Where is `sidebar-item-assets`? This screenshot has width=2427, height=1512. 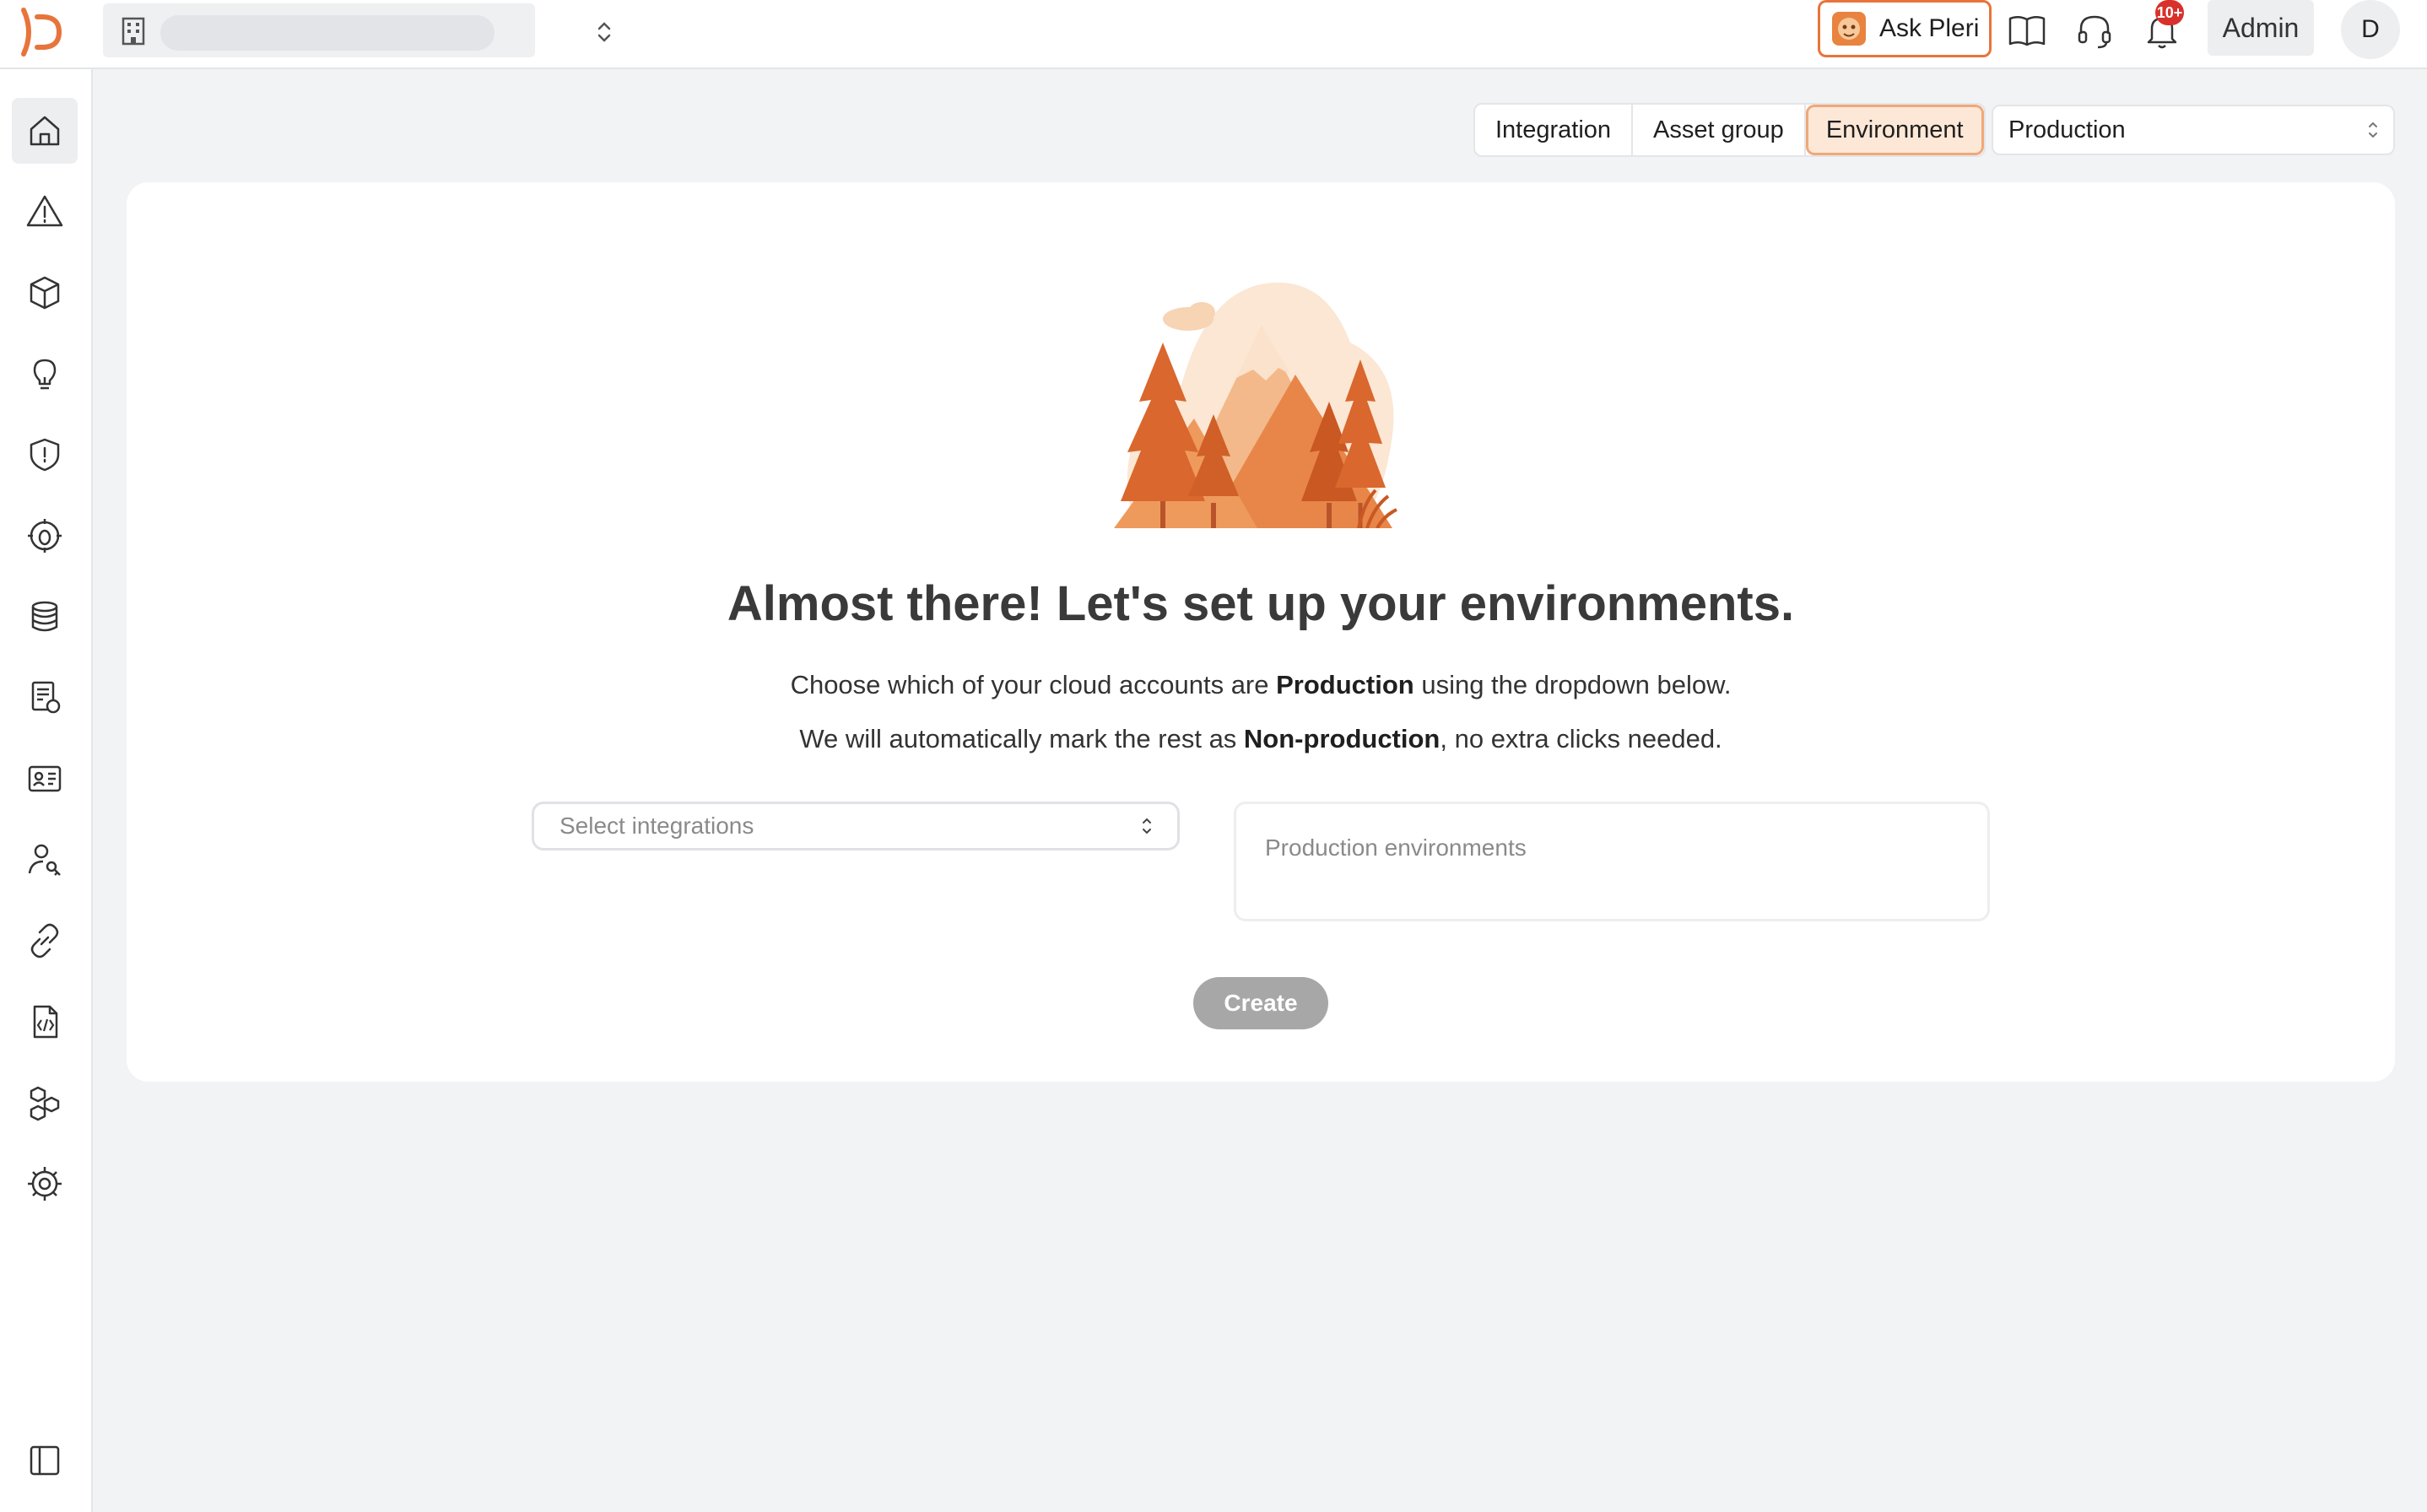
sidebar-item-assets is located at coordinates (45, 293).